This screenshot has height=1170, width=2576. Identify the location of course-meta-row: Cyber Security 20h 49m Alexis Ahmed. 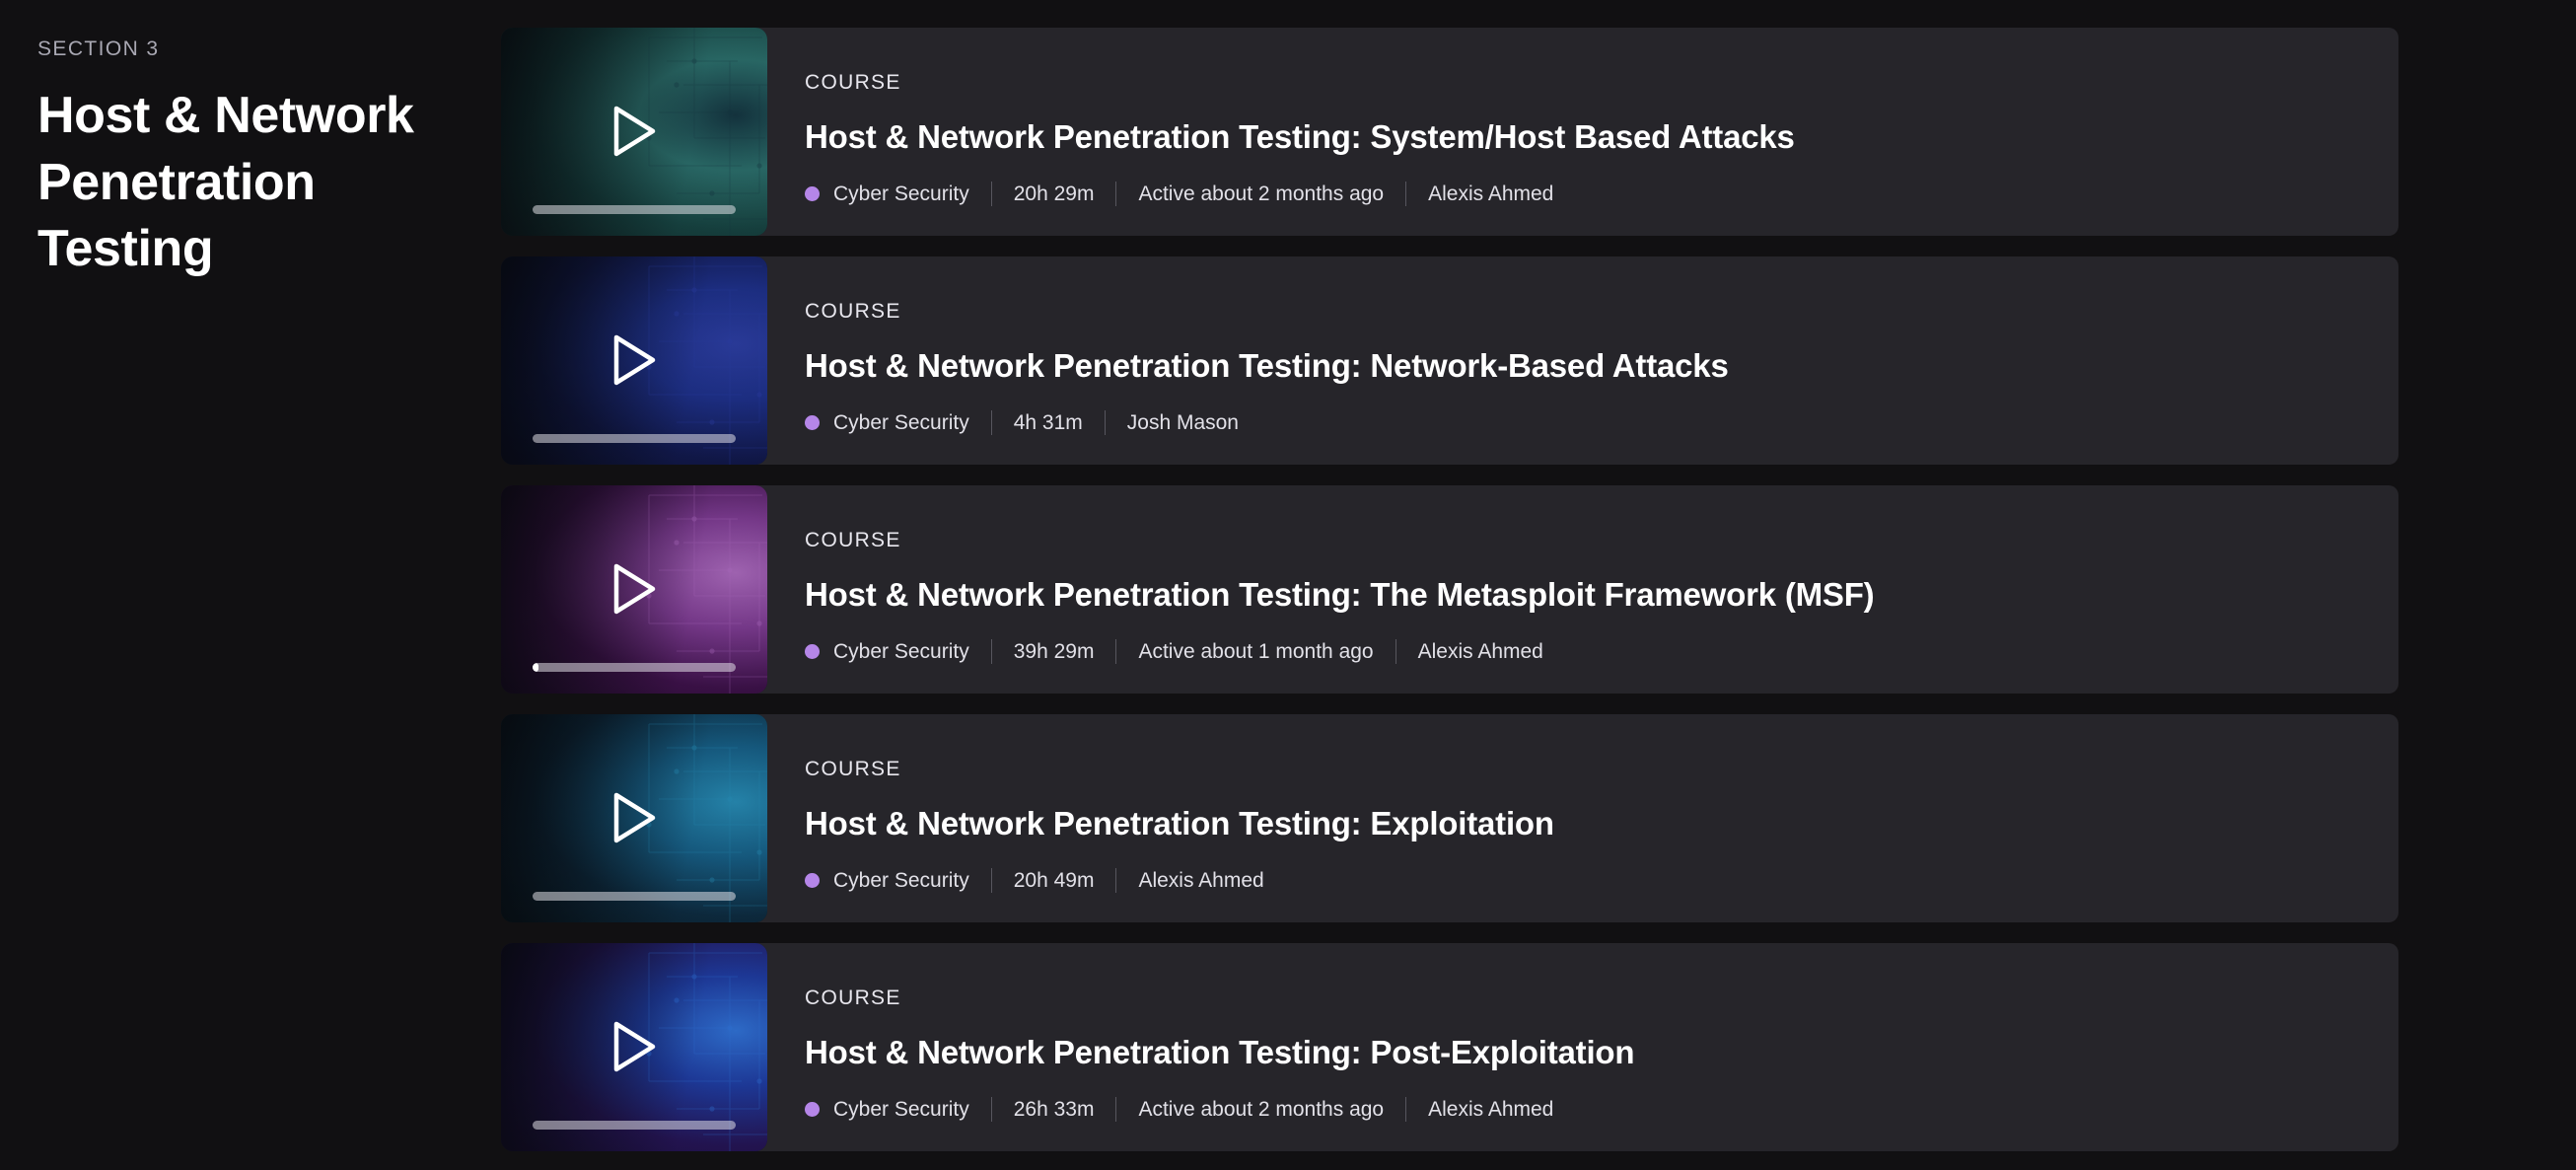
(1601, 880).